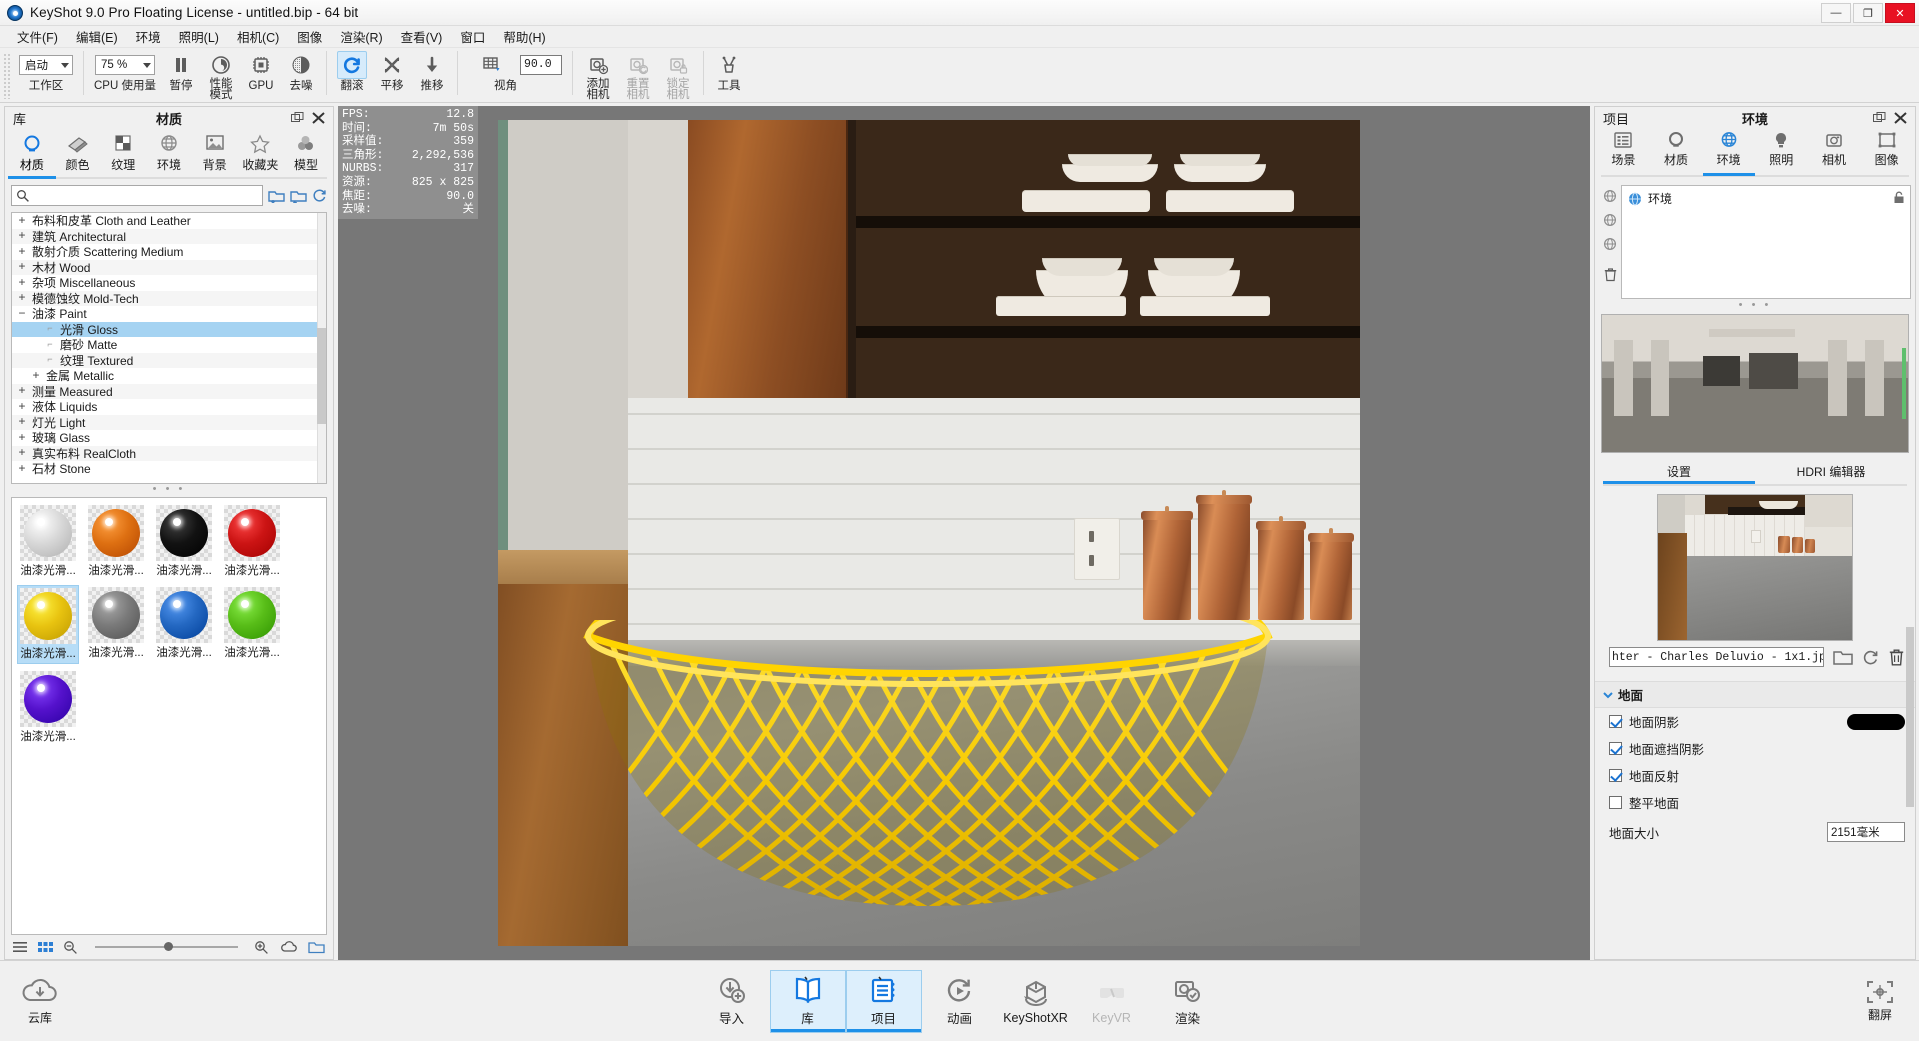  I want to click on bottom-import-button: 导入, so click(732, 1001).